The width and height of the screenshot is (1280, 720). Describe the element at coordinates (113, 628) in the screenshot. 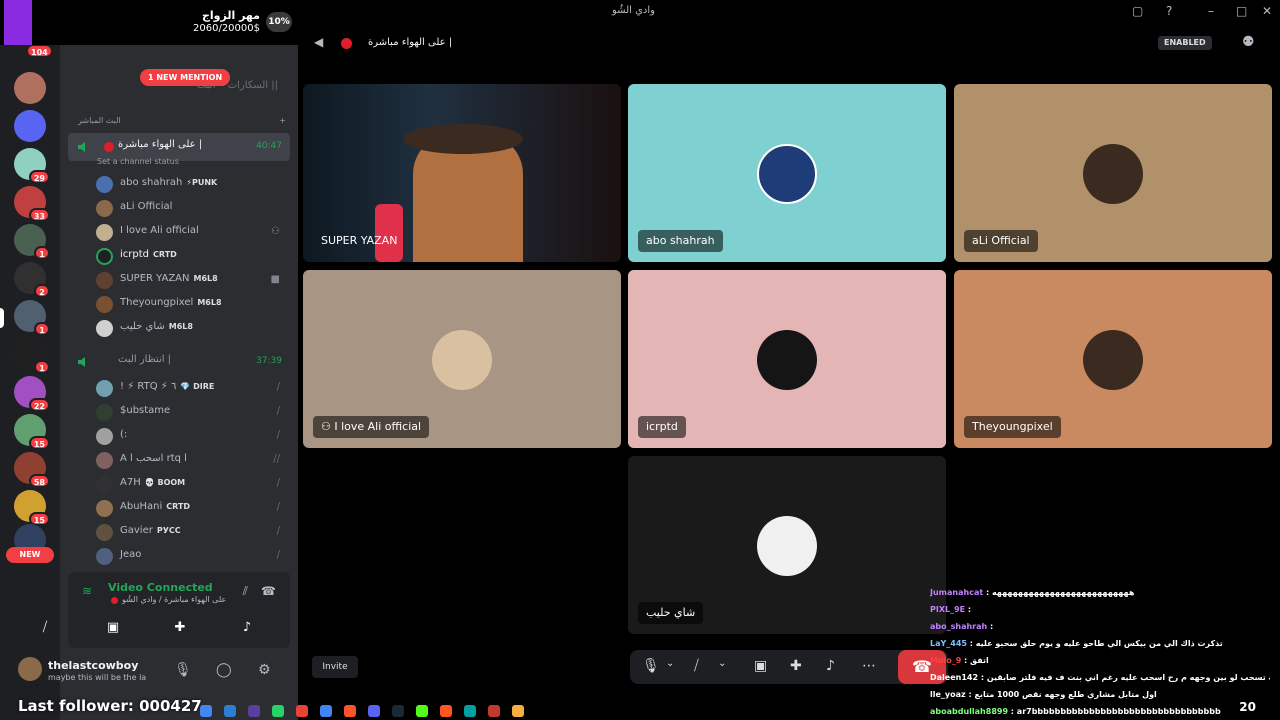

I see `screenshare-button: ▣` at that location.